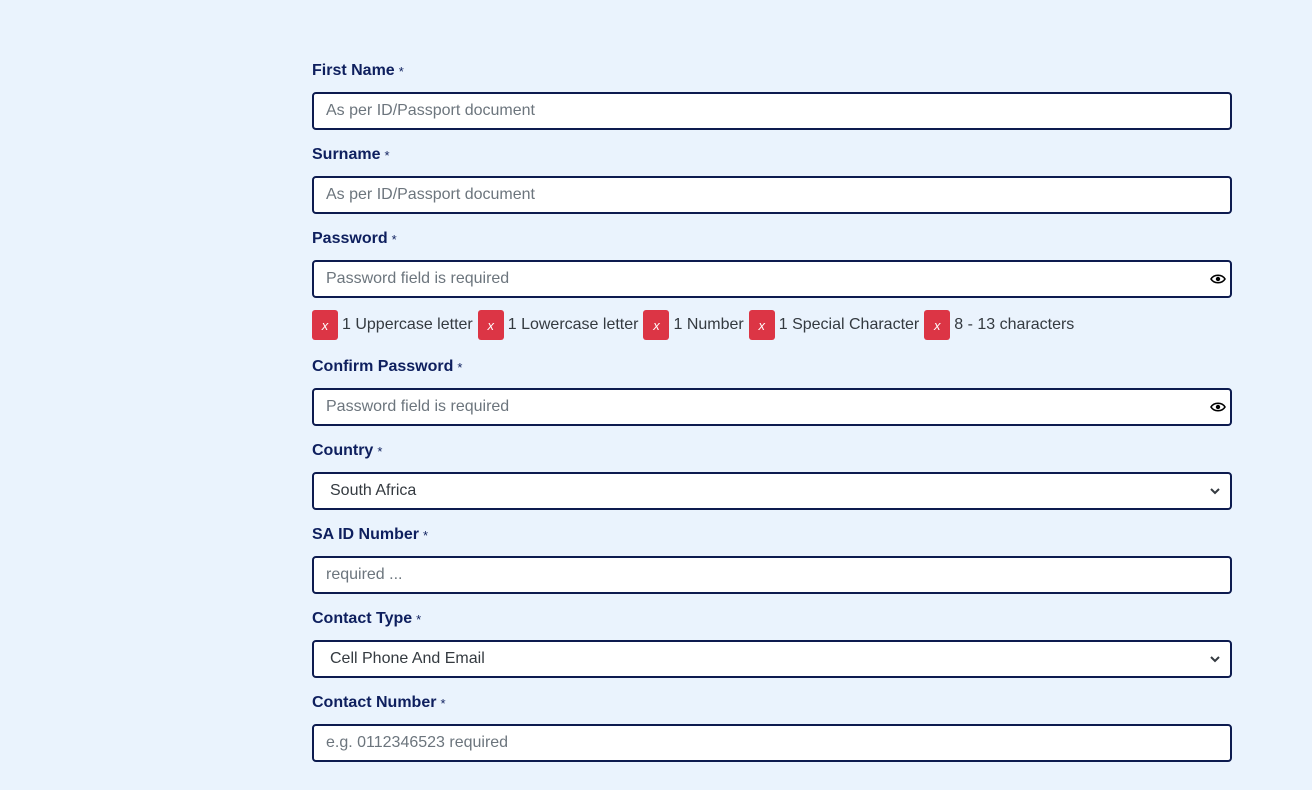 This screenshot has height=790, width=1312. Describe the element at coordinates (407, 658) in the screenshot. I see `contact-type-selected-value: Cell Phone And Email` at that location.